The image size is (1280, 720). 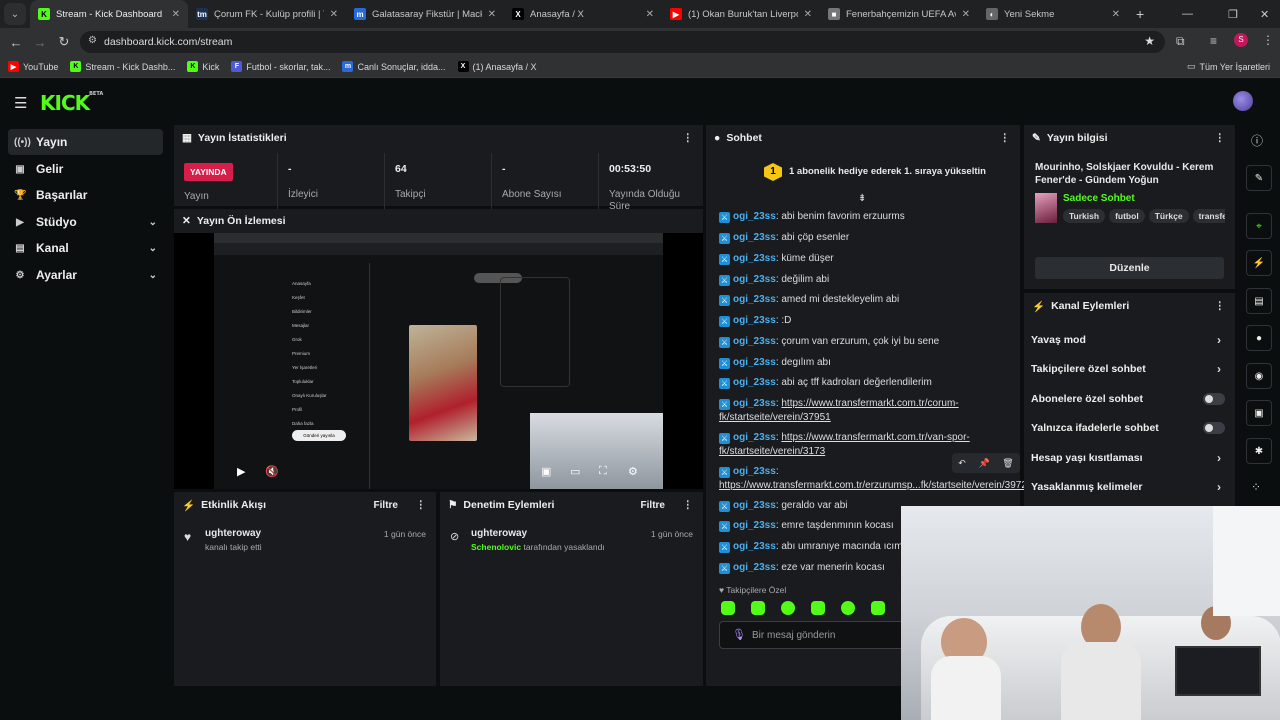 I want to click on sidebar-item-0: ((•)) Yayın, so click(x=85, y=142).